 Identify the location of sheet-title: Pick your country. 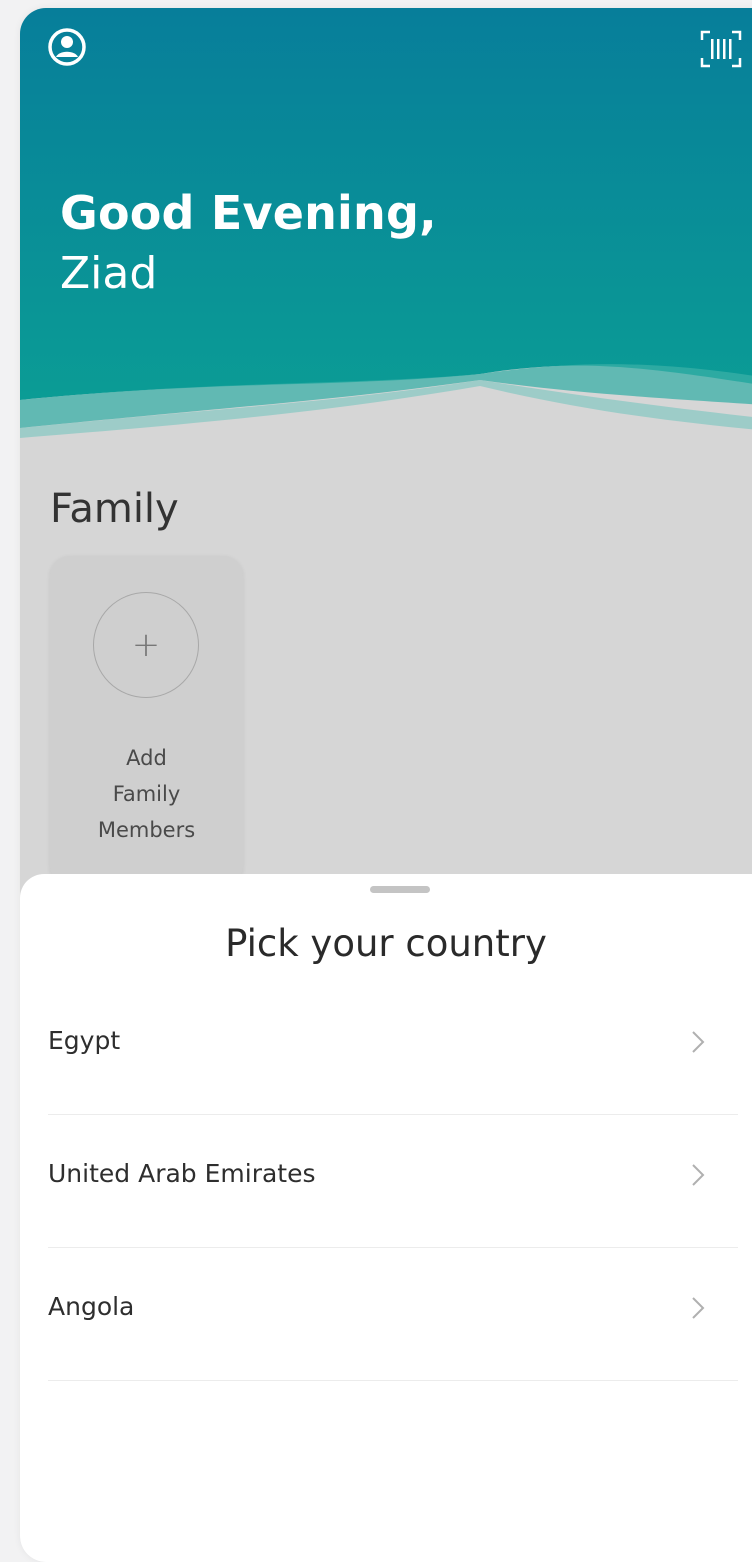
(386, 943).